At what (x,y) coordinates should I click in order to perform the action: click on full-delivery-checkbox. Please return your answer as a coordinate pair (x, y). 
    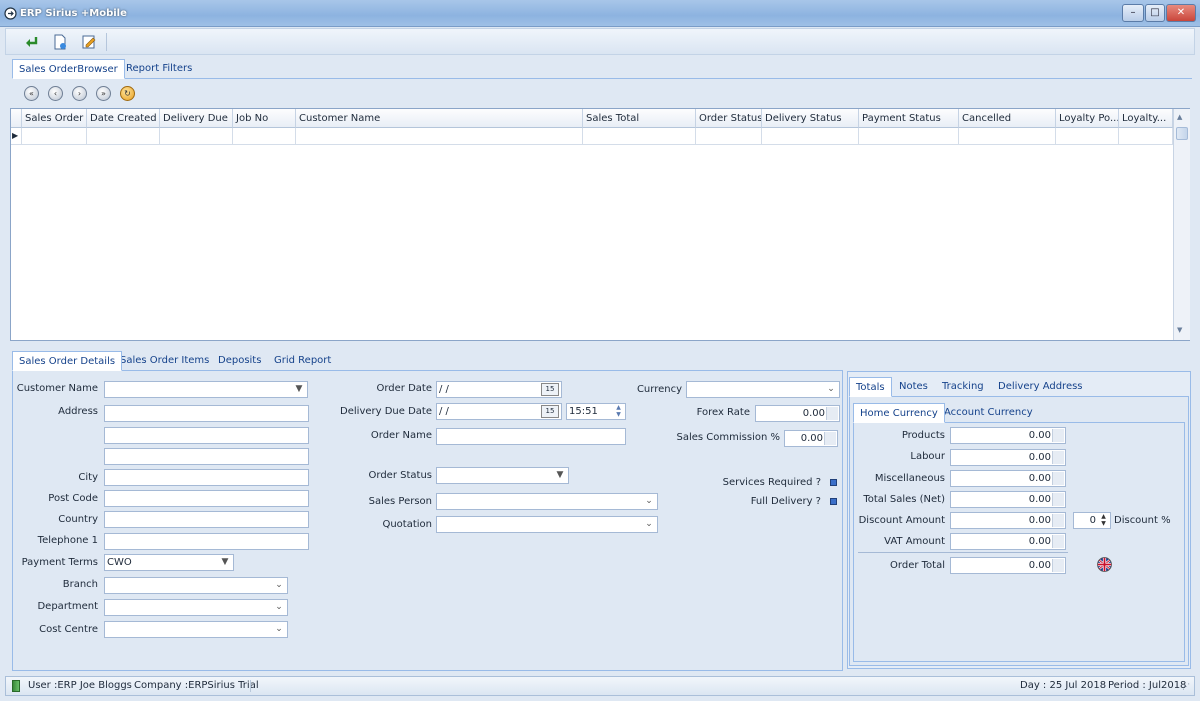
    Looking at the image, I should click on (833, 501).